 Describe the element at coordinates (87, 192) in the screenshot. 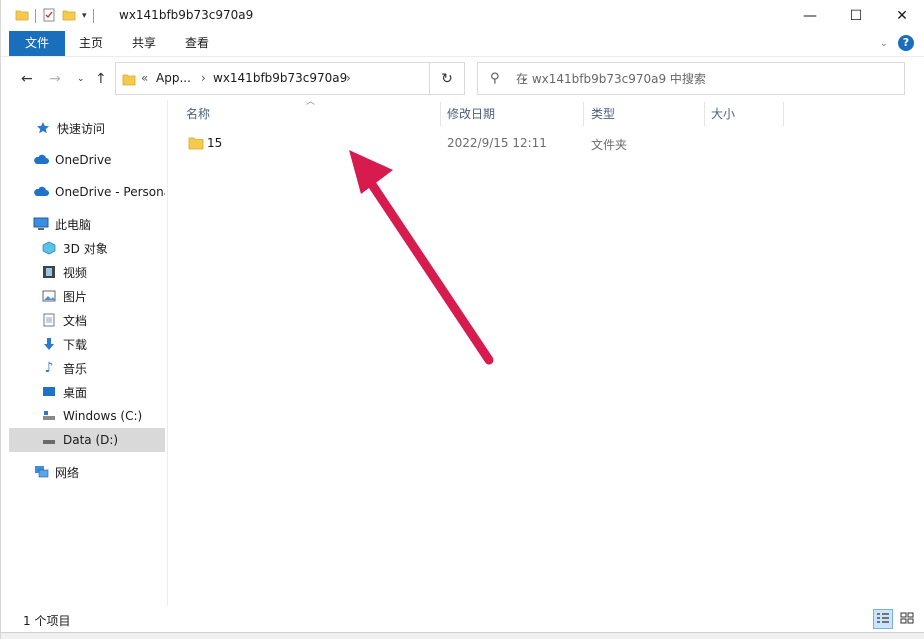

I see `sidebar-item-onedrive-personal: OneDrive - Personal` at that location.